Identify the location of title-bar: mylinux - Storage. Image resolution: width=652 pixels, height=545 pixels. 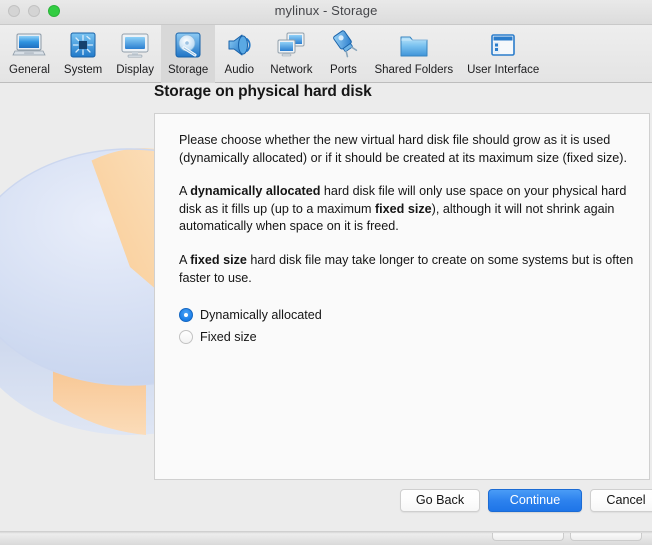
(326, 12).